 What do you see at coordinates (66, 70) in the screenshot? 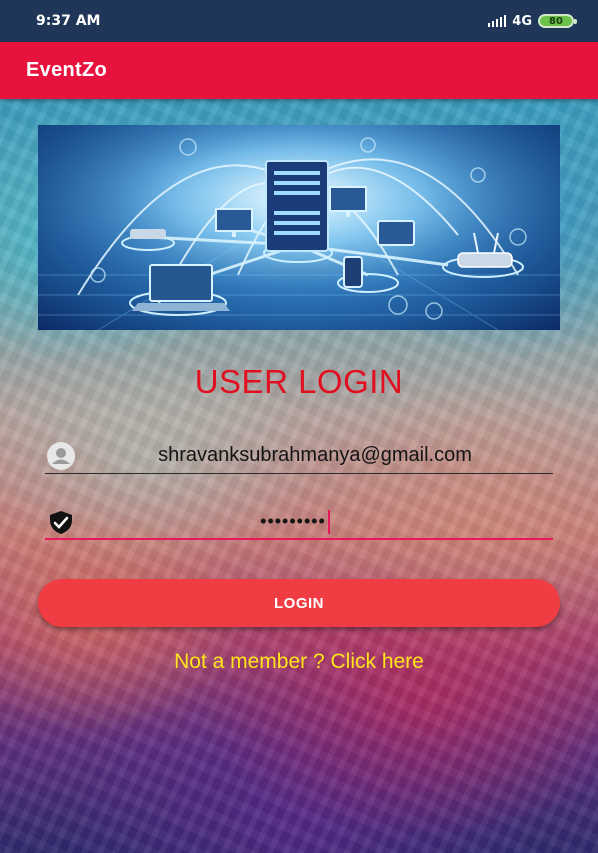
I see `app-title: EventZo` at bounding box center [66, 70].